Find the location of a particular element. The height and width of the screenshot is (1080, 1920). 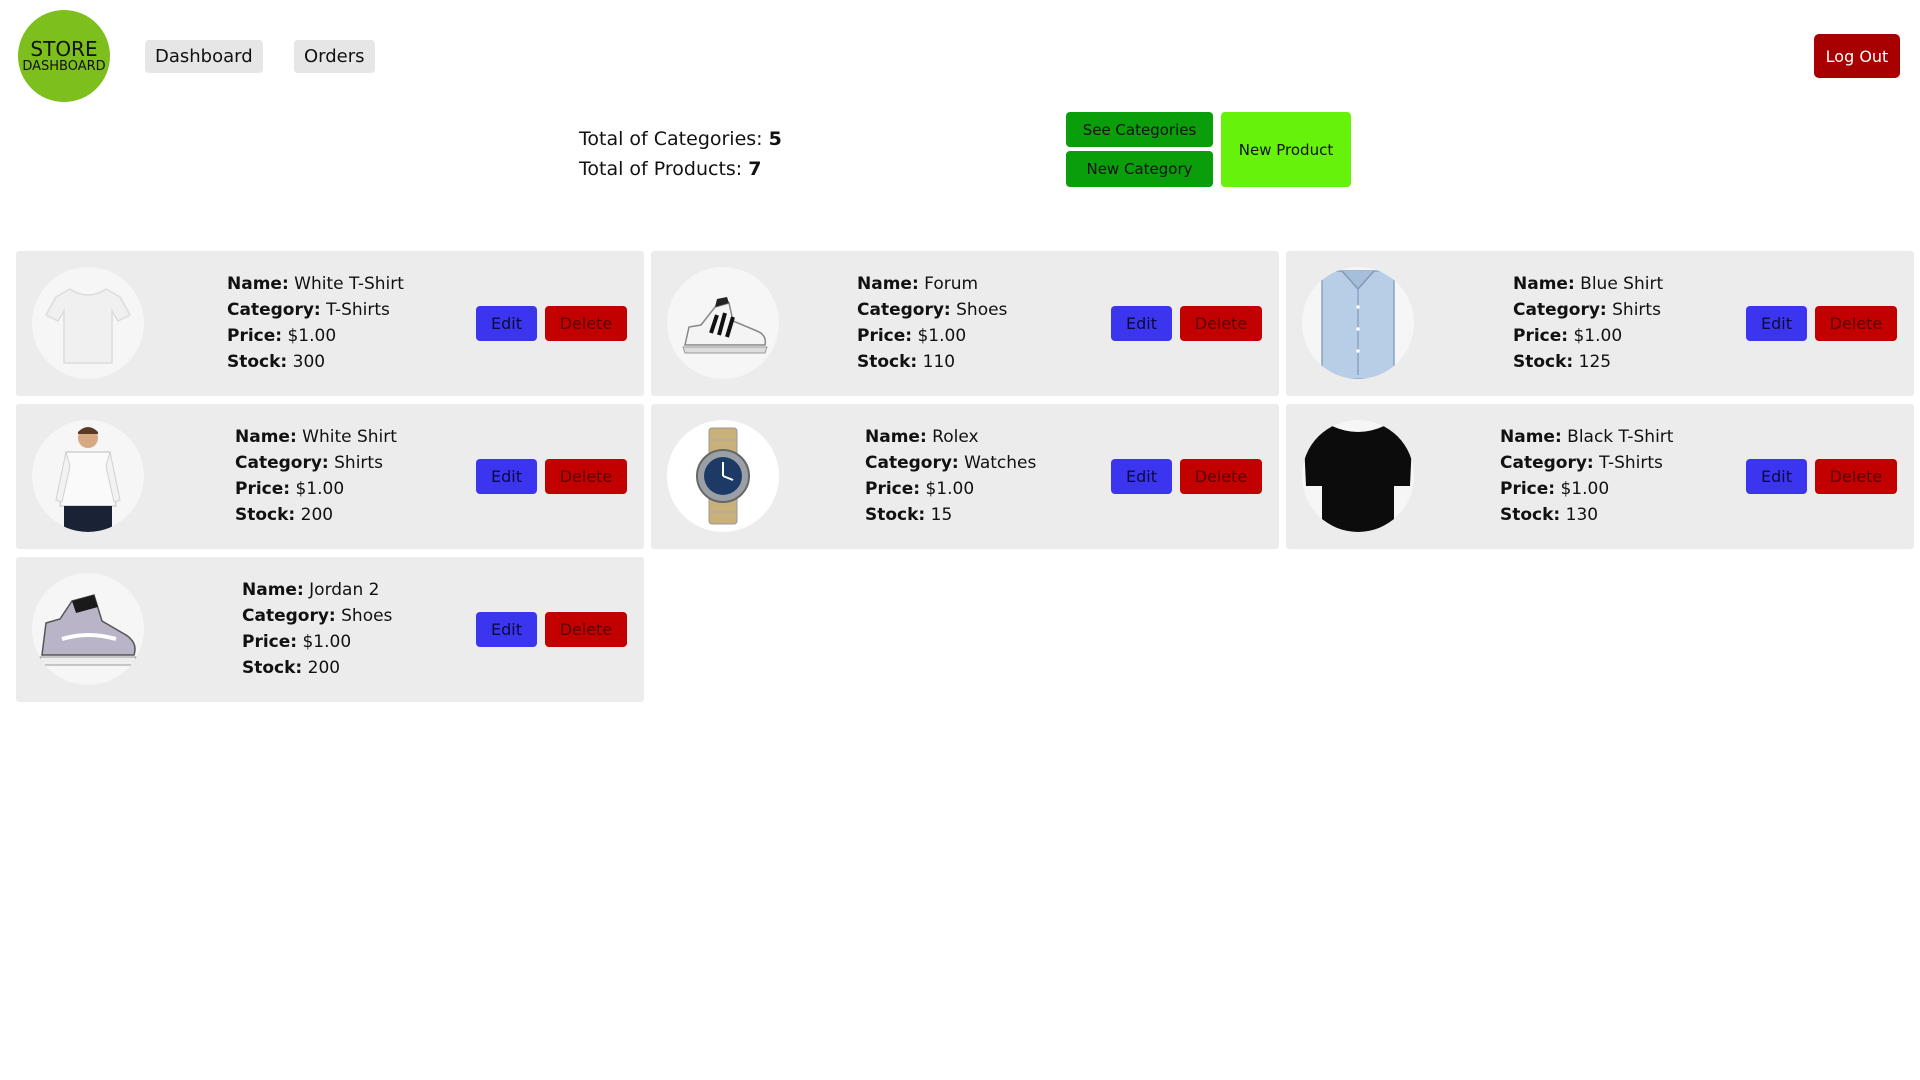

product-name: Jordan 2 is located at coordinates (344, 590).